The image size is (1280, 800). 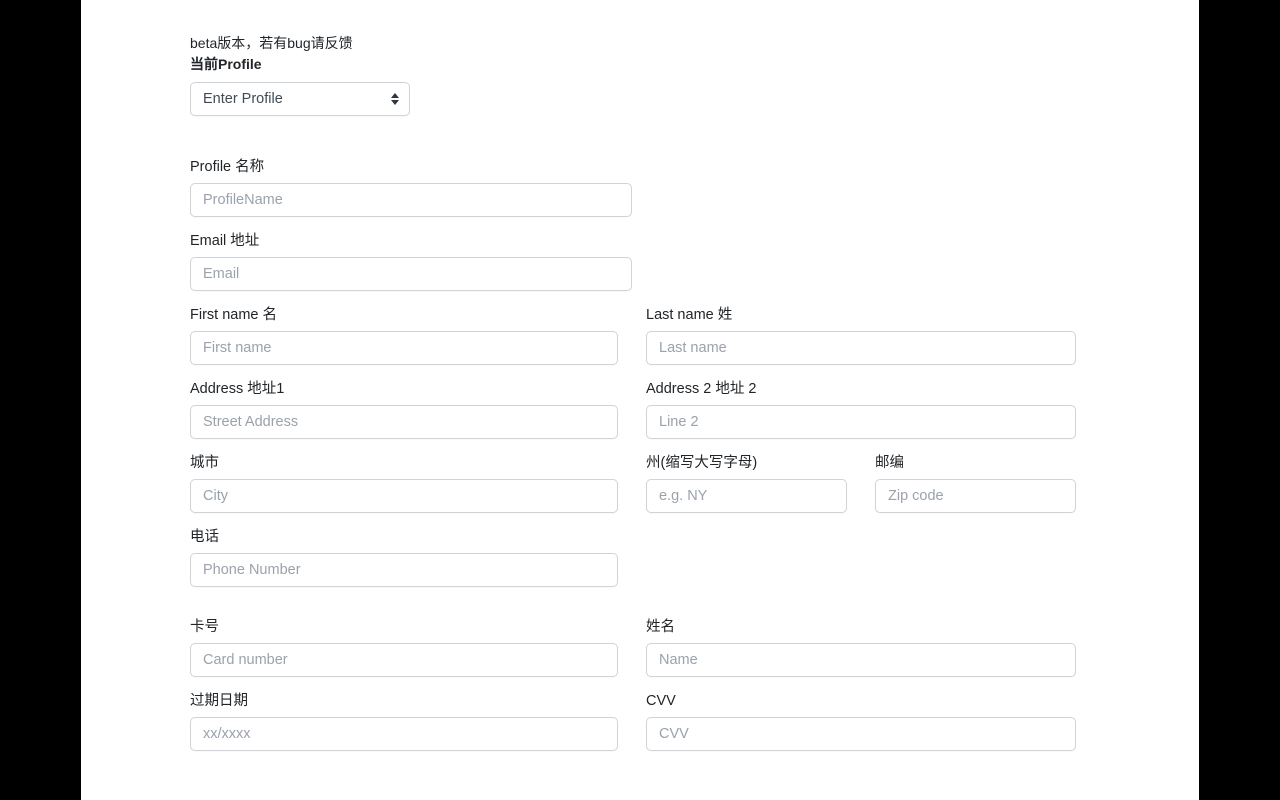 I want to click on card-number-label: 卡号, so click(x=204, y=627).